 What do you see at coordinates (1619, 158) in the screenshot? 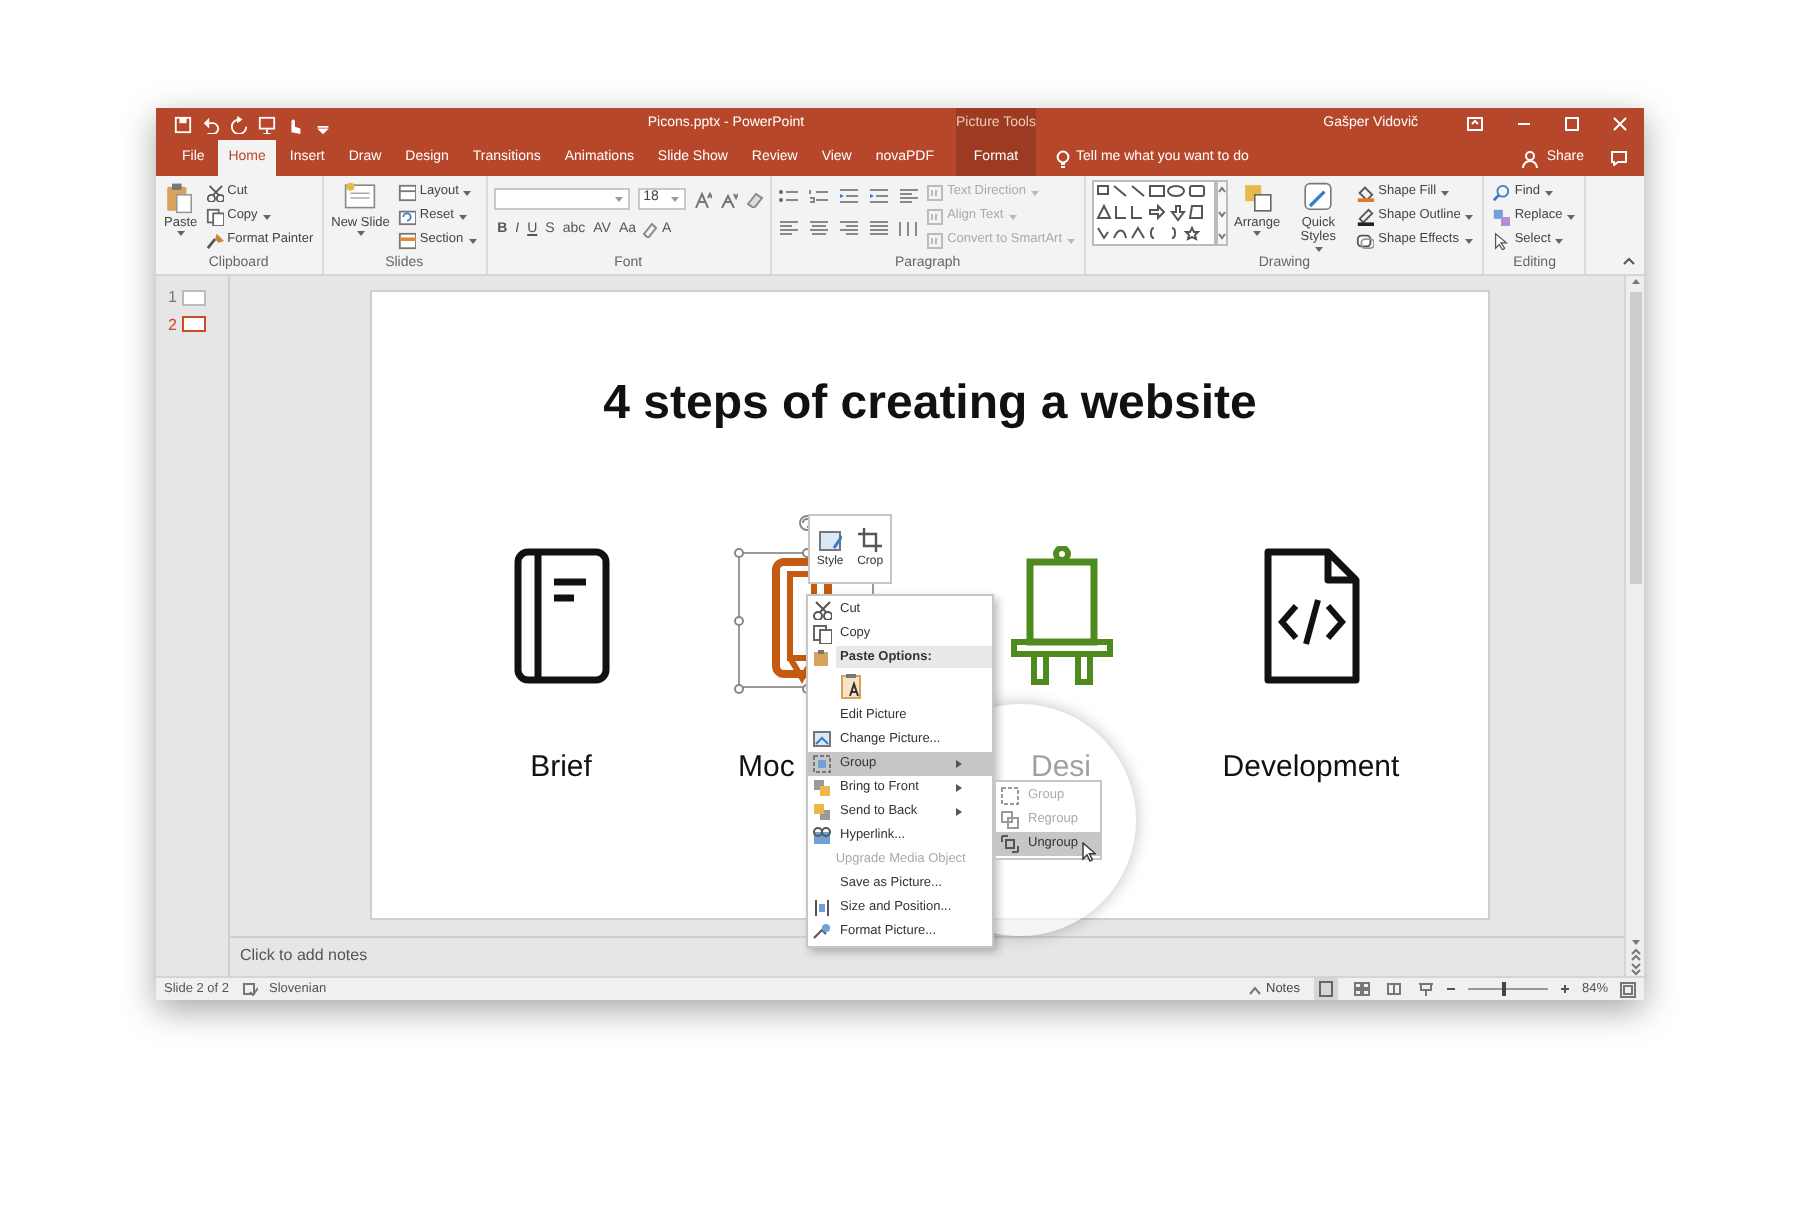
I see `comment-icon` at bounding box center [1619, 158].